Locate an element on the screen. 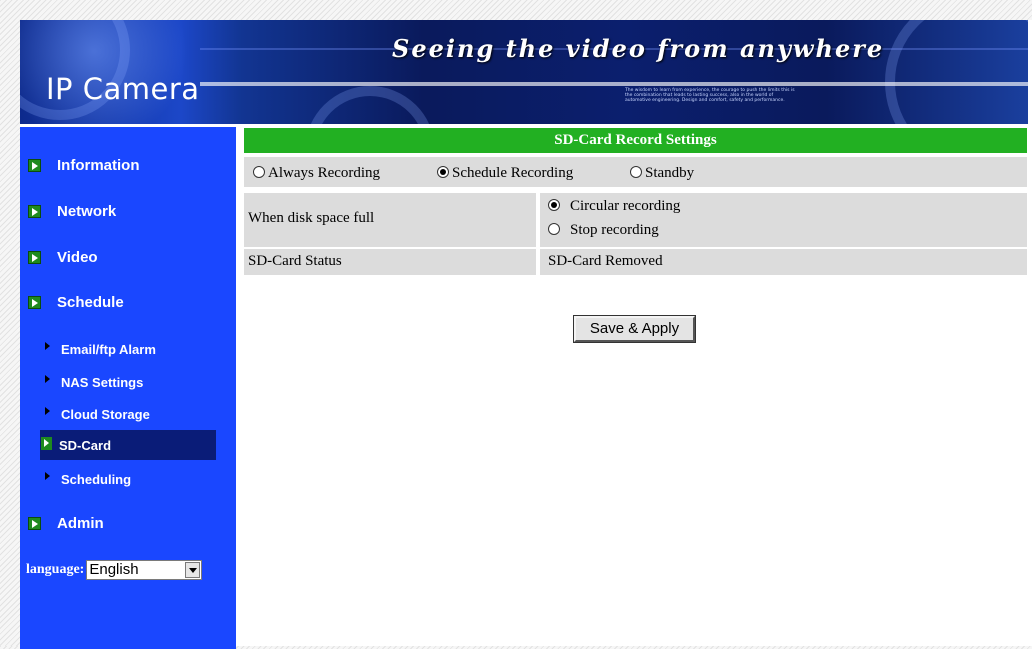 This screenshot has height=649, width=1032. sidebar-item-label: Admin is located at coordinates (80, 523).